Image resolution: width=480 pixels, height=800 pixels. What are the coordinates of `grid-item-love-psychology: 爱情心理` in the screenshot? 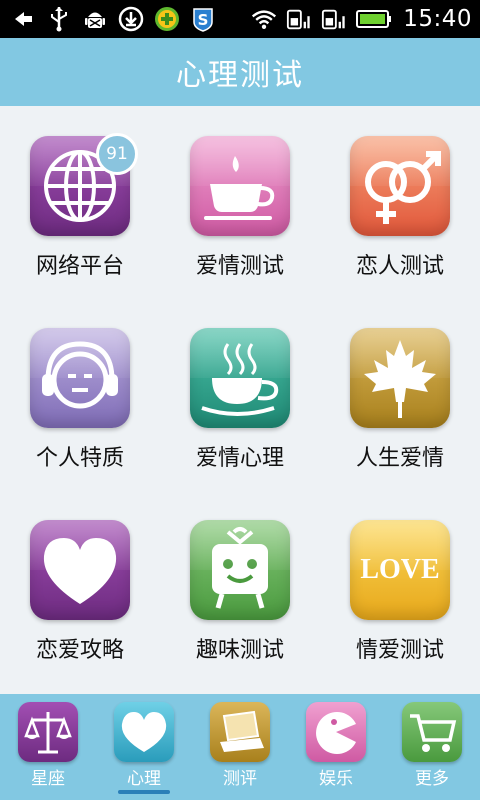 It's located at (240, 393).